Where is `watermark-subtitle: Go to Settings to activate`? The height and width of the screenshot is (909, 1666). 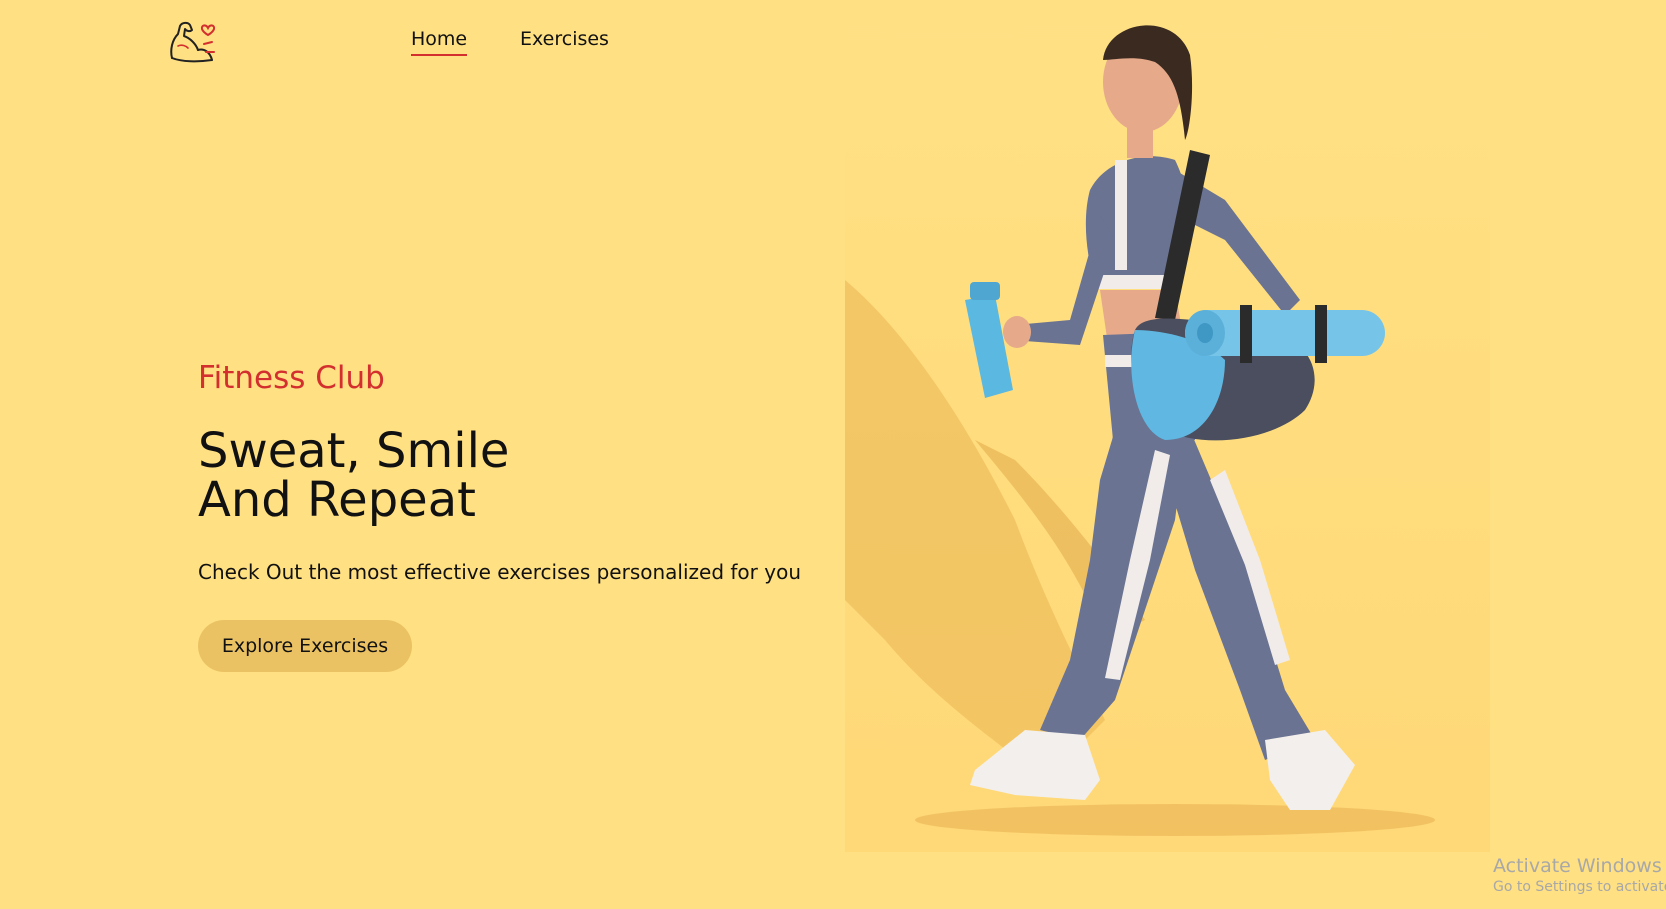 watermark-subtitle: Go to Settings to activate is located at coordinates (1579, 887).